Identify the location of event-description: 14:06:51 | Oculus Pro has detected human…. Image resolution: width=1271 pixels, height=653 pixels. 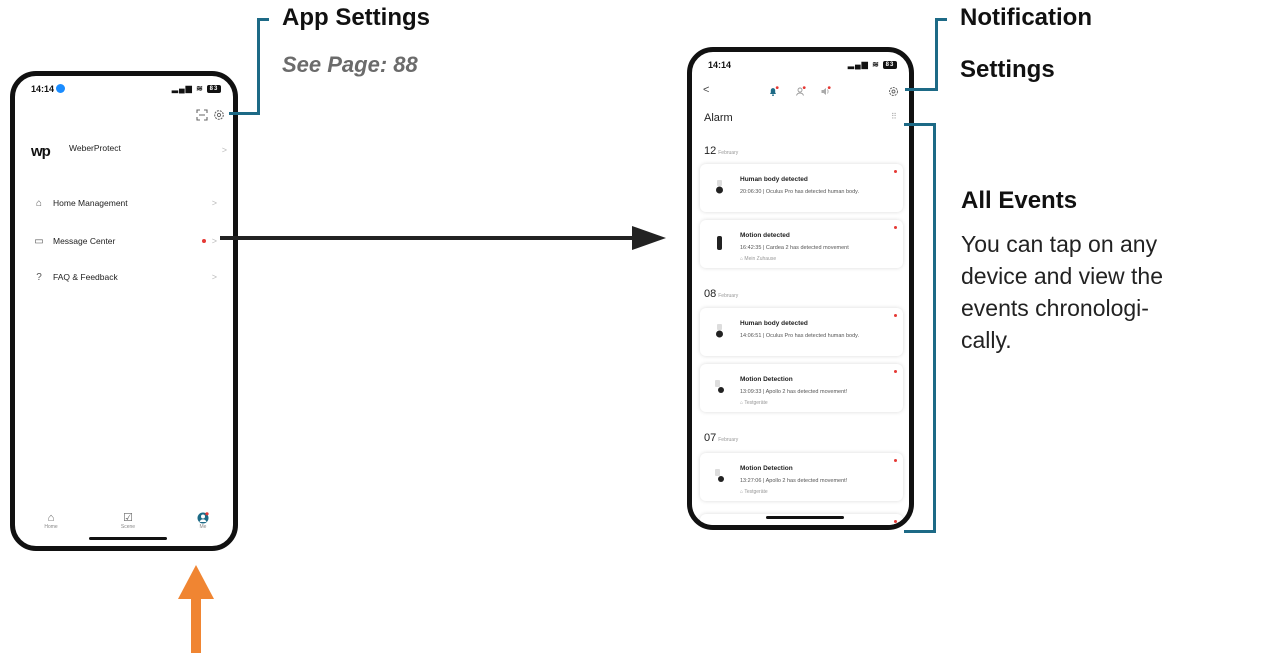
(800, 336).